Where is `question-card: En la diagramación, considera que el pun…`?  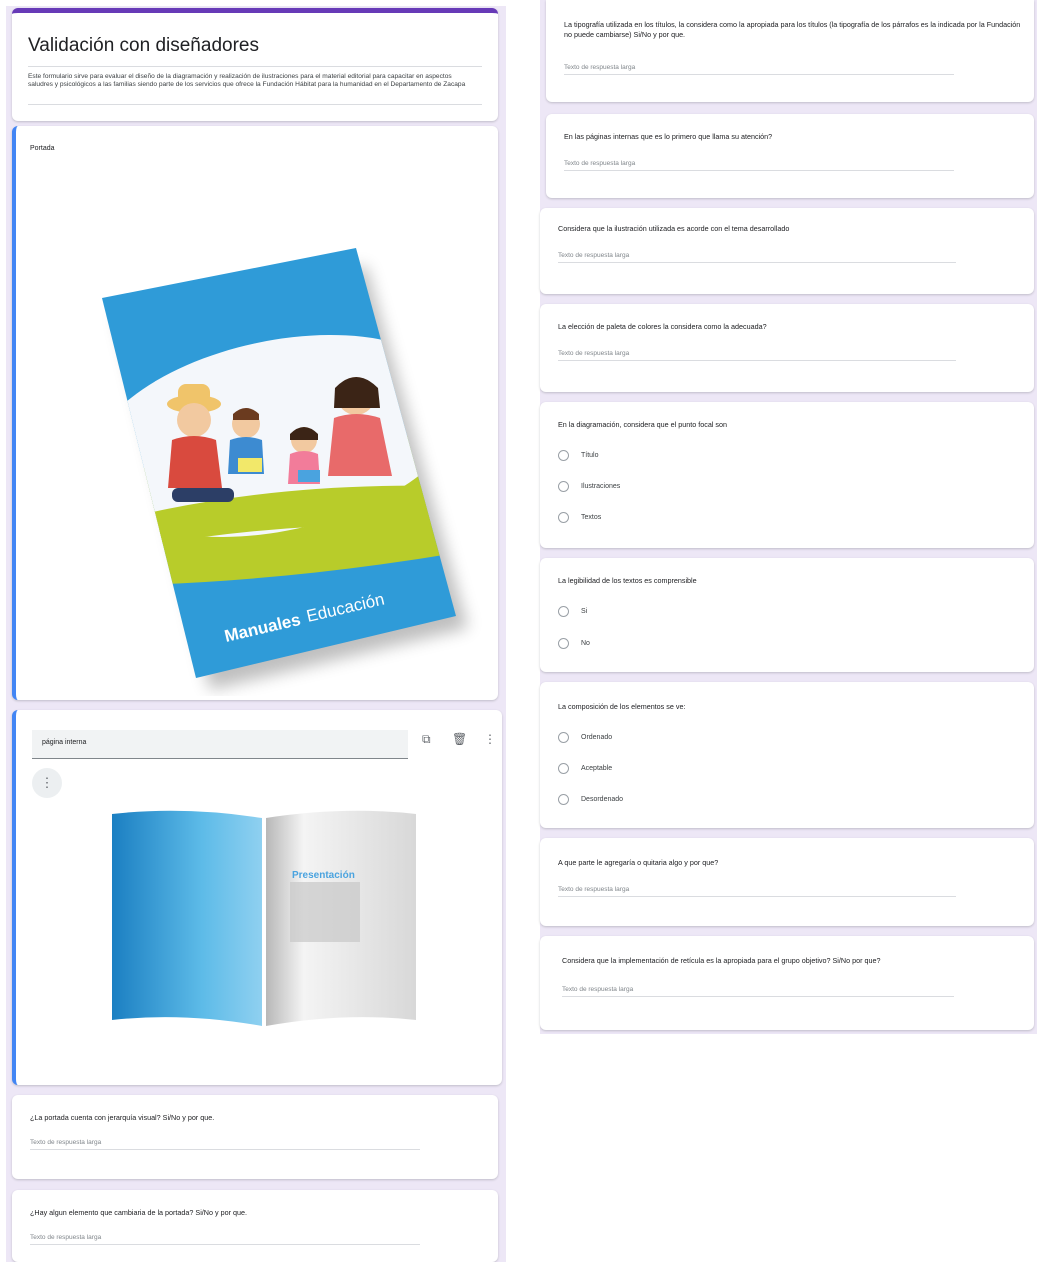 question-card: En la diagramación, considera que el pun… is located at coordinates (787, 475).